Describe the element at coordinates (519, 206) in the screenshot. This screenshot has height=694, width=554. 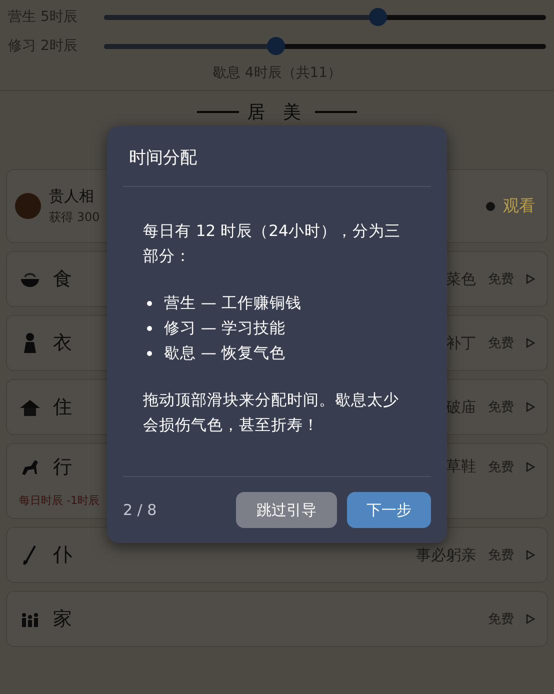
I see `watch-link: 观看` at that location.